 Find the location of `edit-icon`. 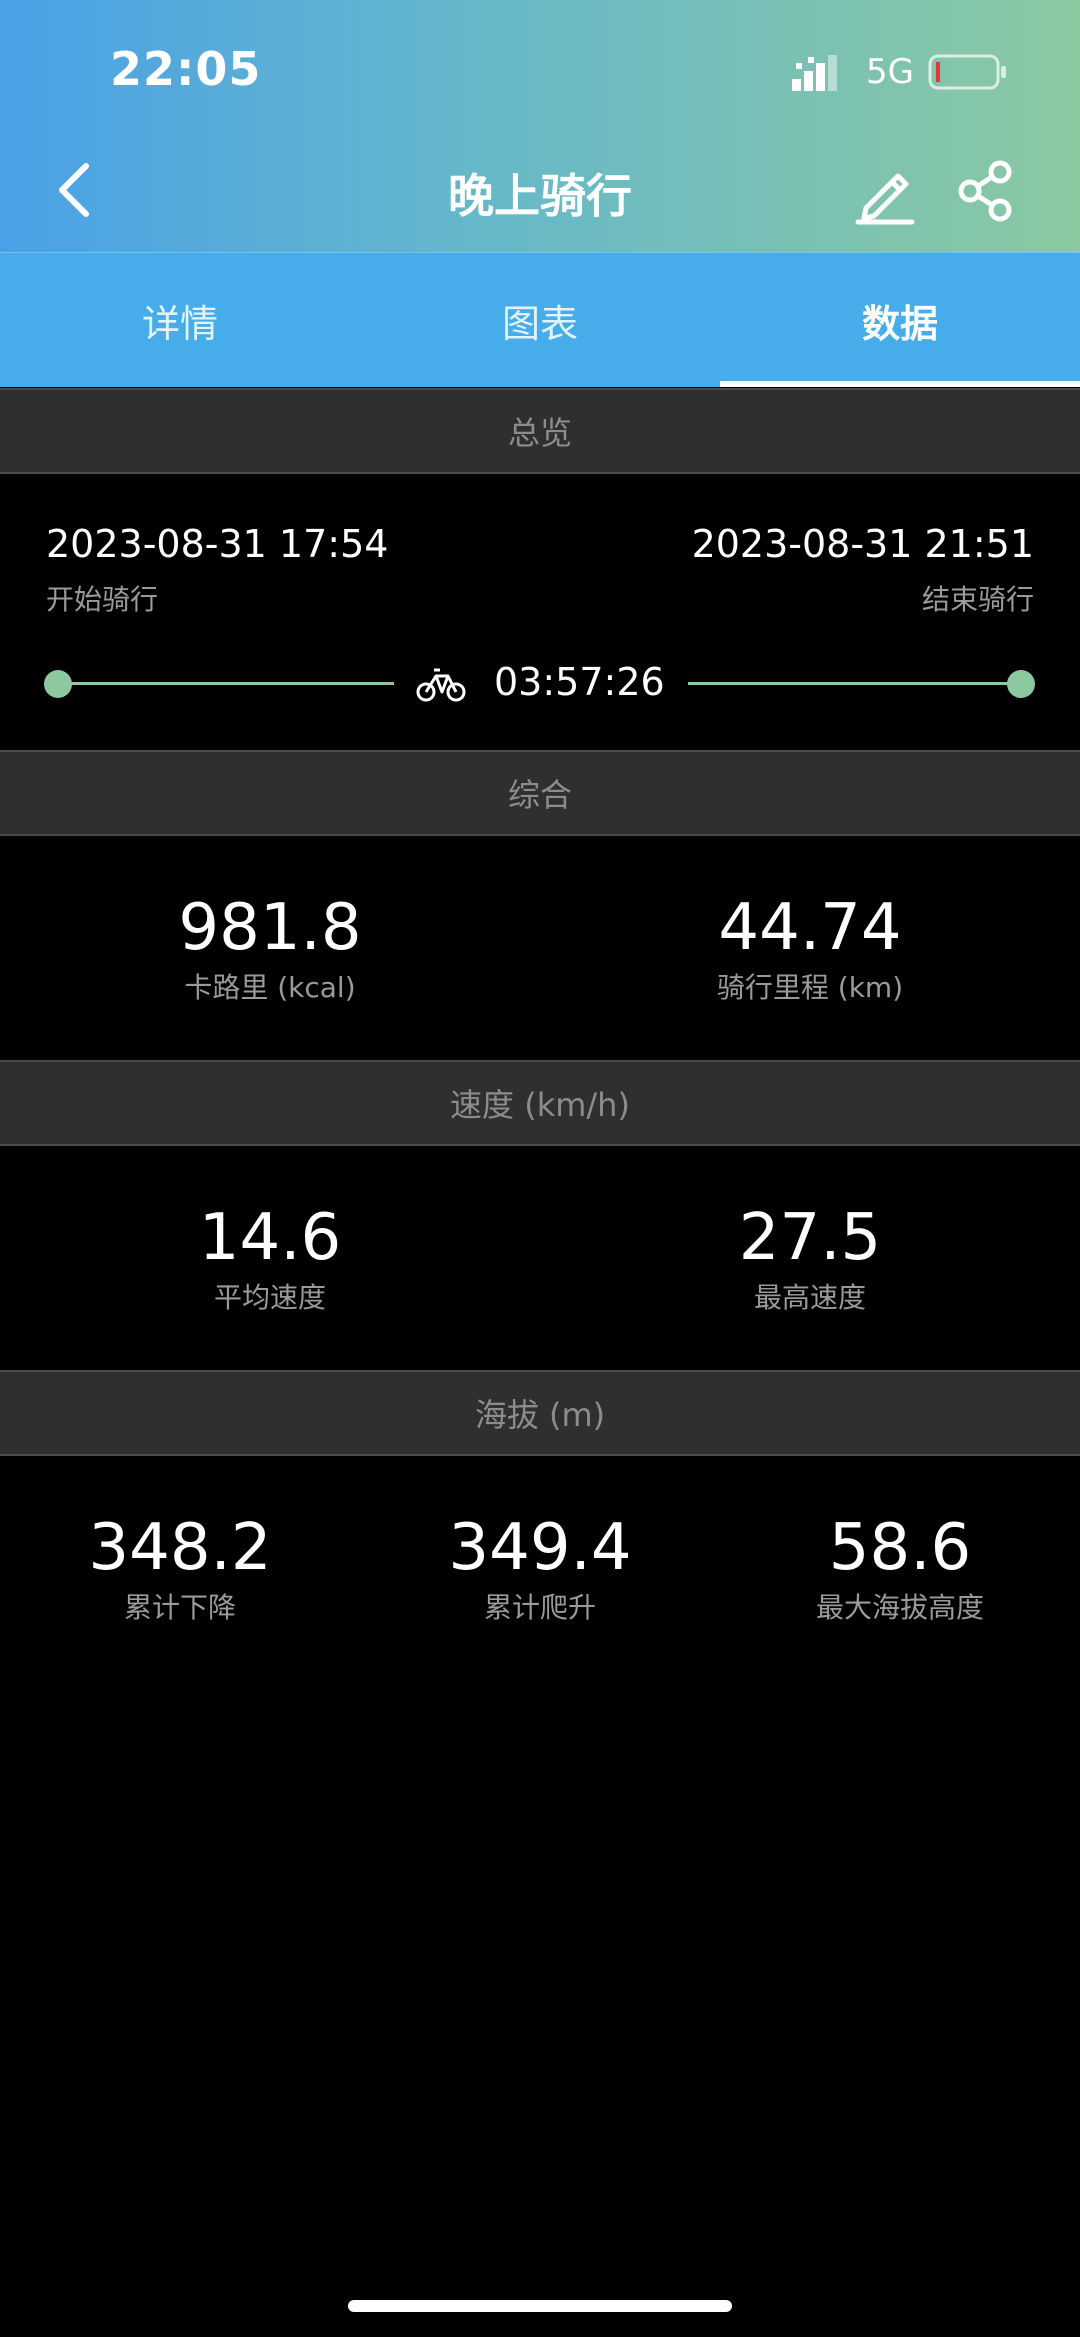

edit-icon is located at coordinates (885, 199).